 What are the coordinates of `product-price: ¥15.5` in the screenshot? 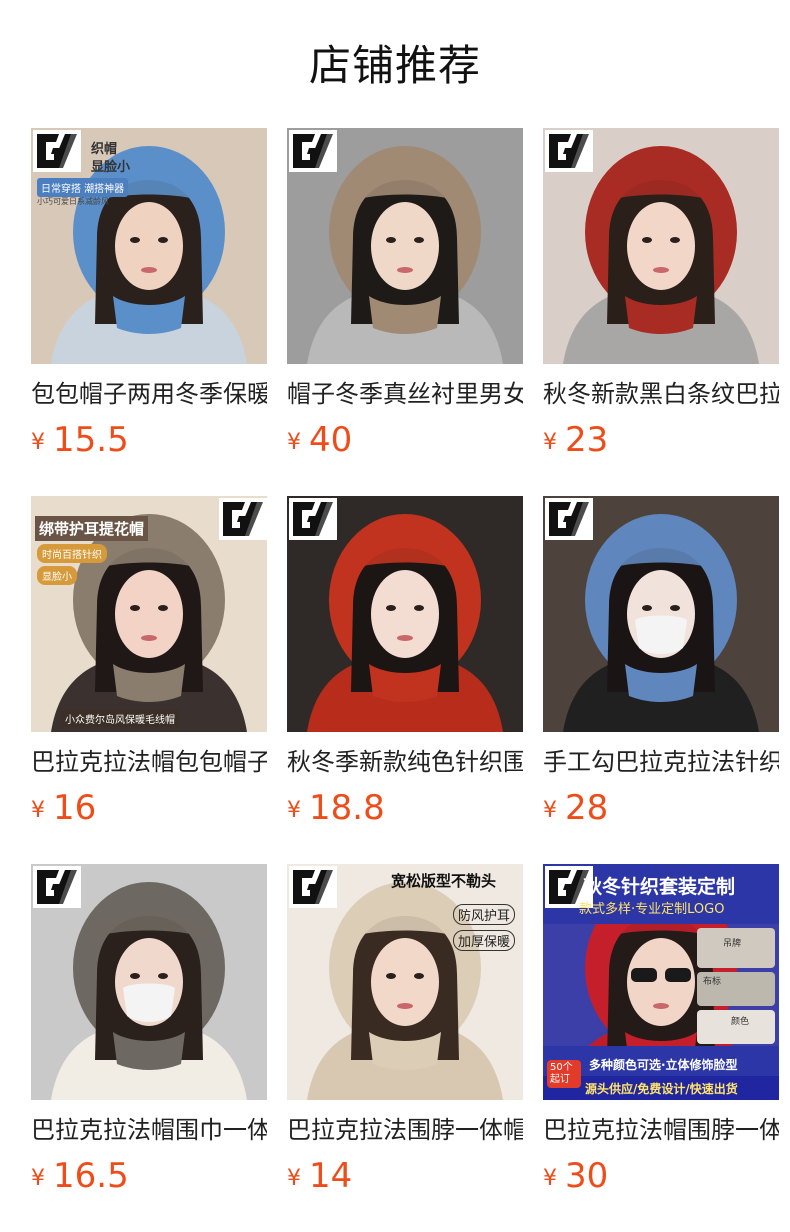 It's located at (80, 440).